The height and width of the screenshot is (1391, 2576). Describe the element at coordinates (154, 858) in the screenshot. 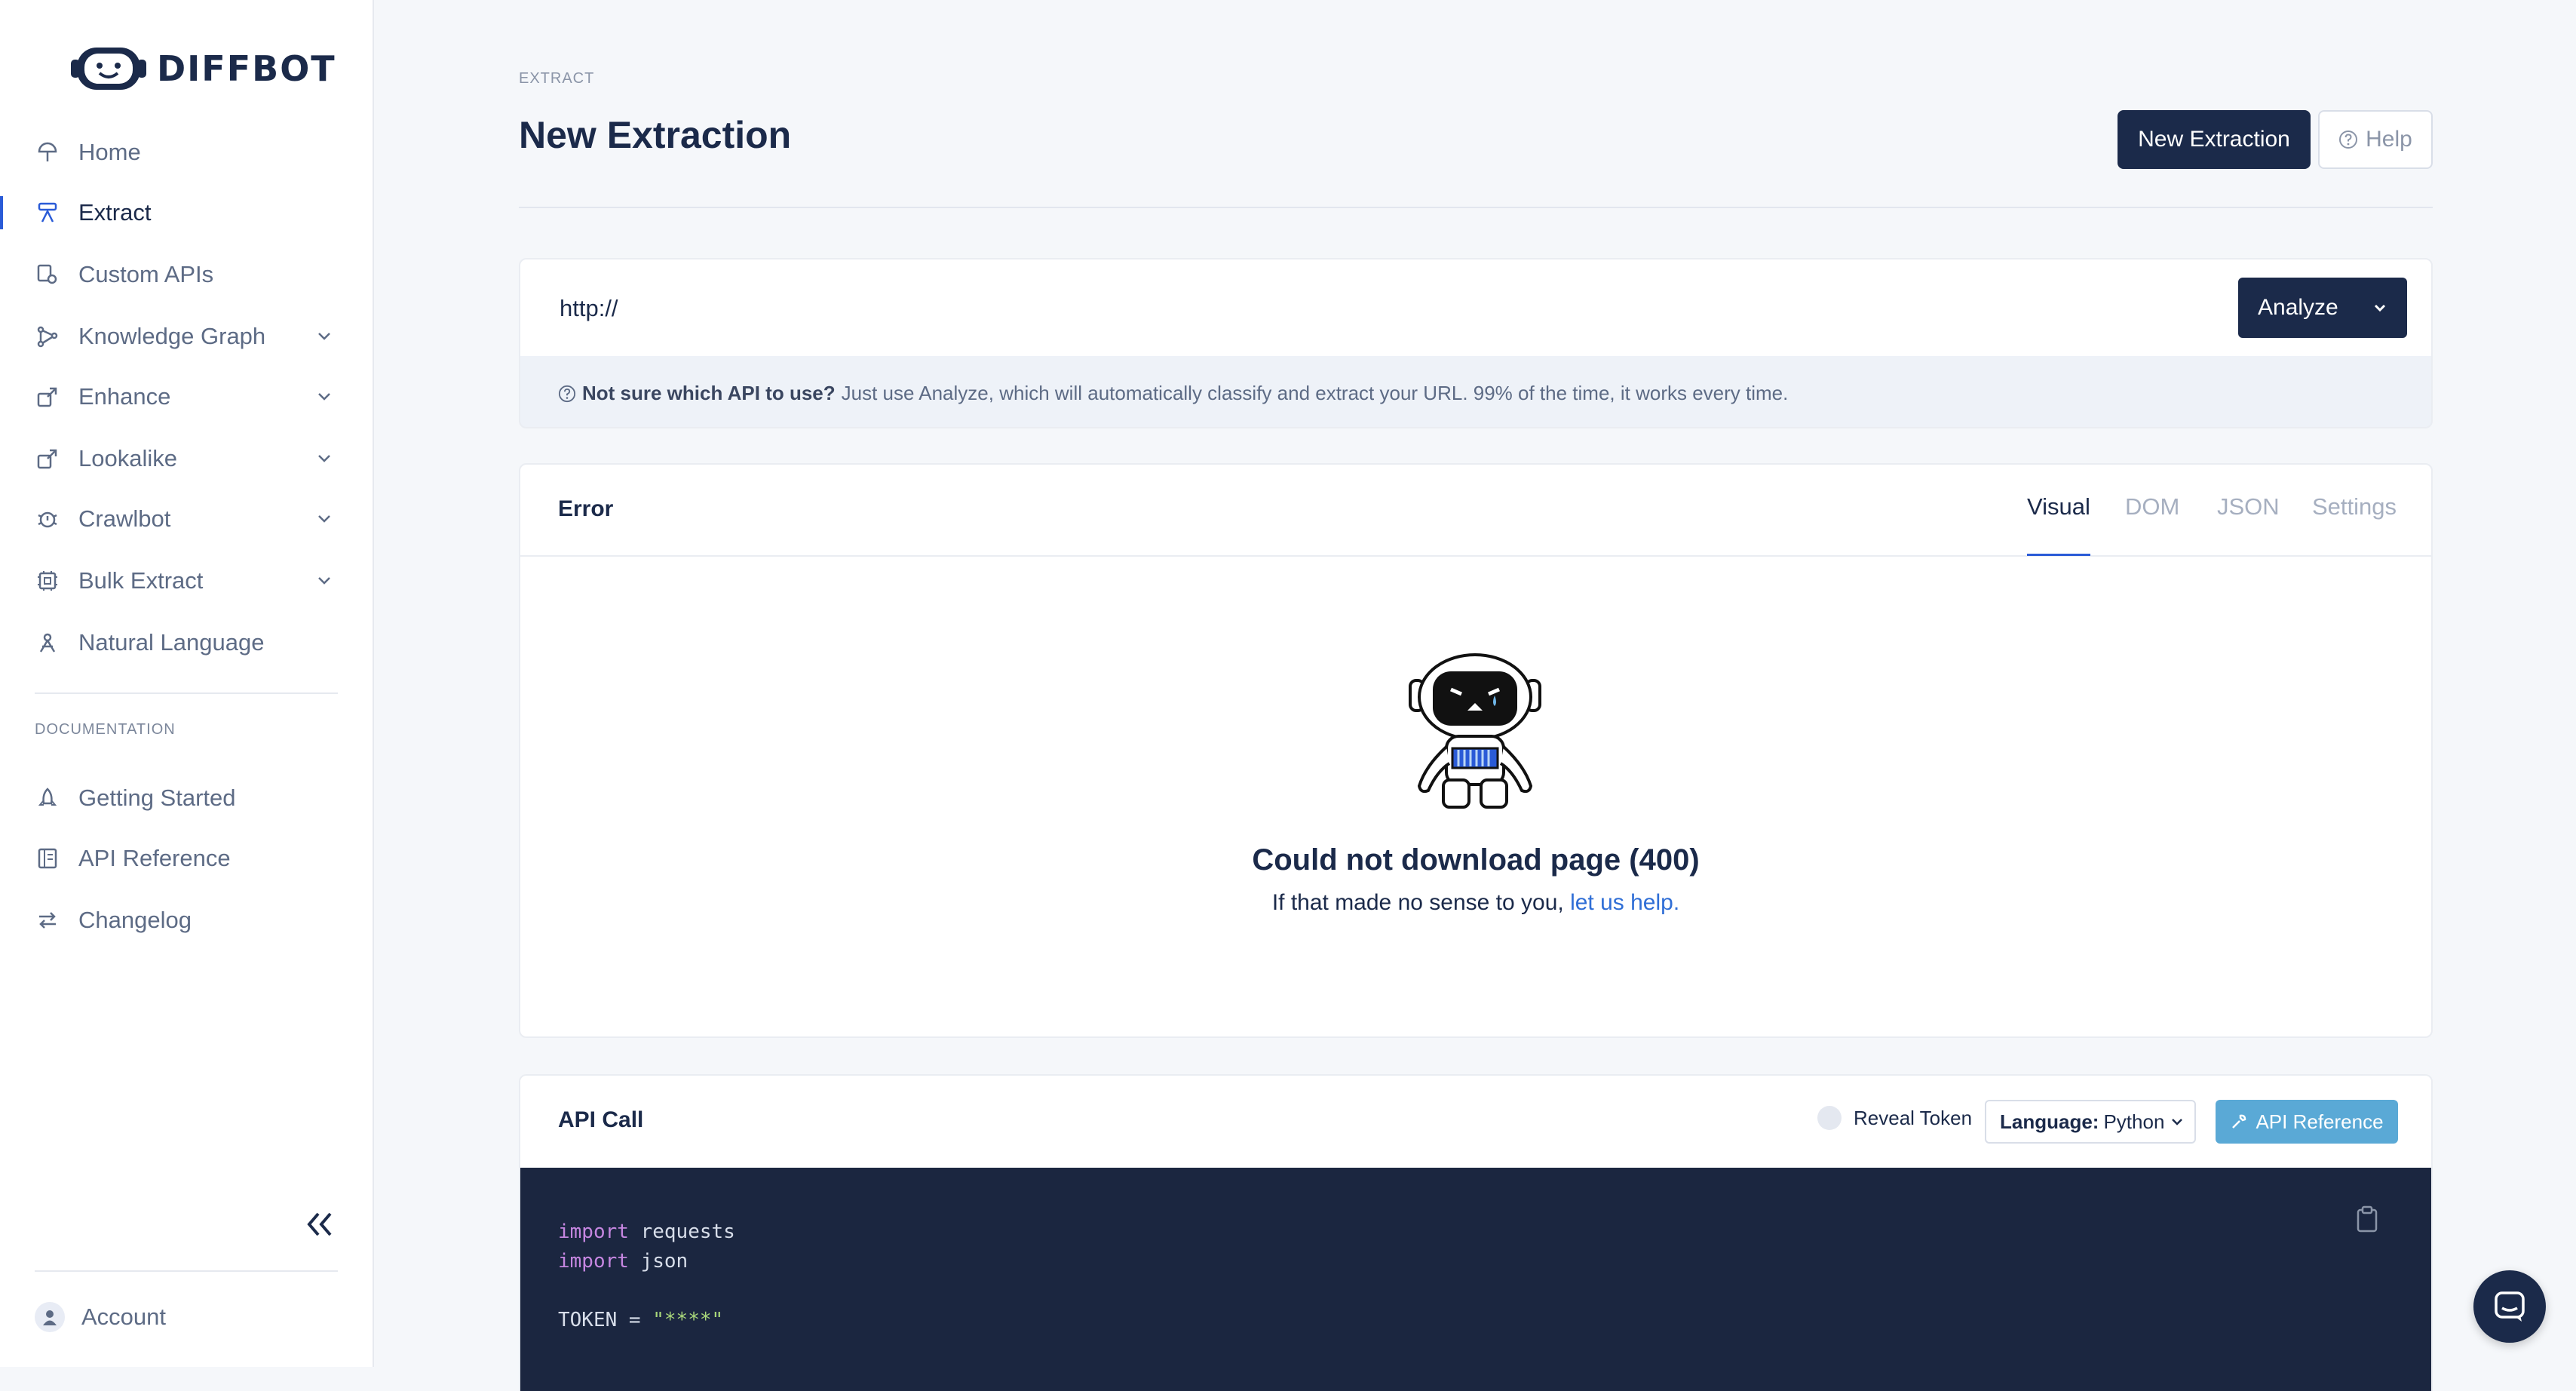

I see `sidebar-item-label: API Reference` at that location.